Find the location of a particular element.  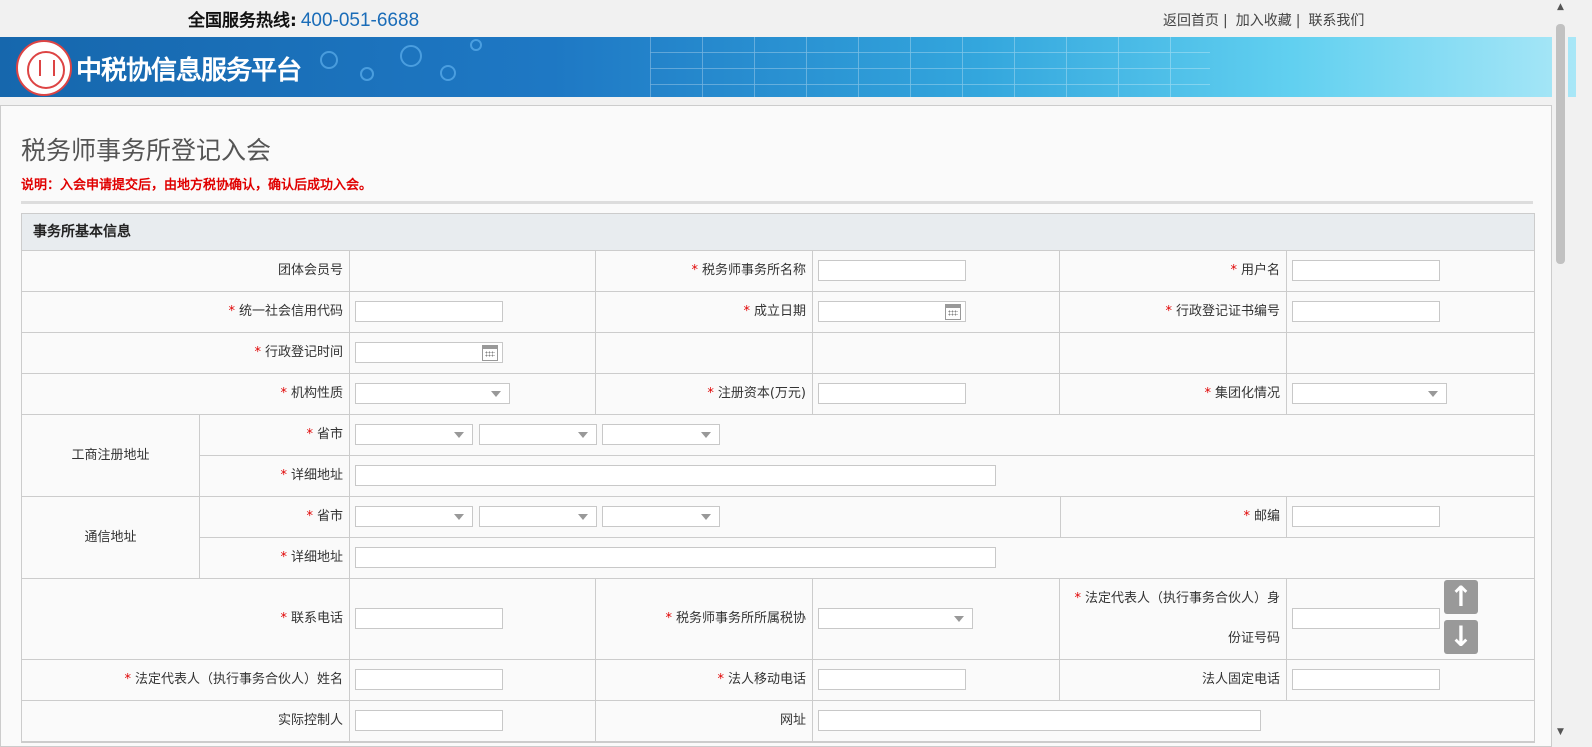

top-bar: 全国服务热线: 400-051-6688 返回首页 | 加入收藏 | 联系我们 is located at coordinates (788, 18).